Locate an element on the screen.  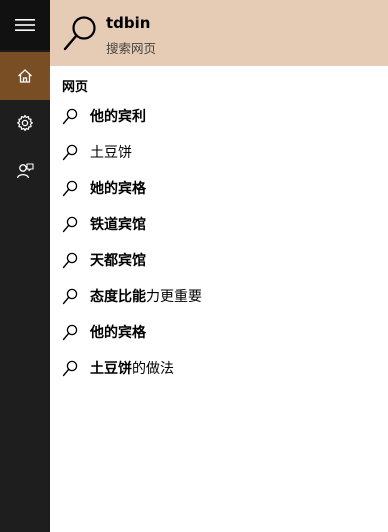
suggestion-item: 她的宾格 is located at coordinates (219, 189).